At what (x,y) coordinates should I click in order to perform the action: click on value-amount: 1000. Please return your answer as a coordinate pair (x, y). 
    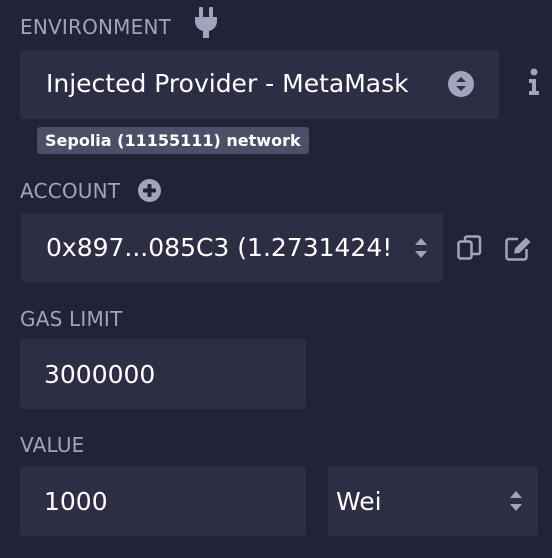
    Looking at the image, I should click on (76, 501).